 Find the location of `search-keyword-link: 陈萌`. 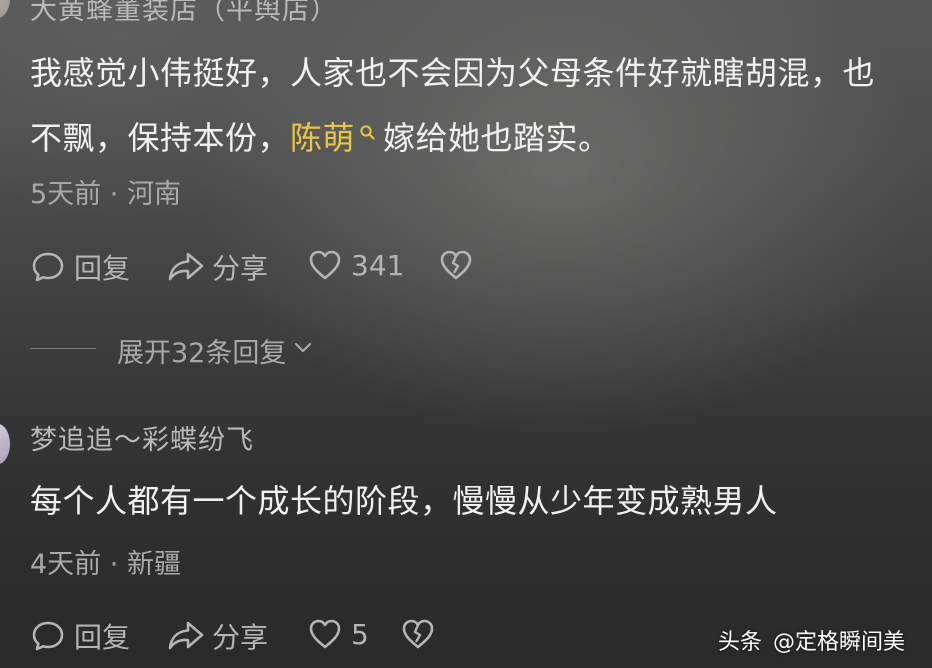

search-keyword-link: 陈萌 is located at coordinates (322, 138).